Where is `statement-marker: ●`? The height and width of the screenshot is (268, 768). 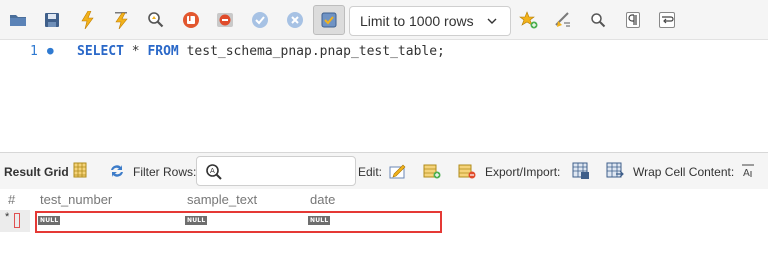 statement-marker: ● is located at coordinates (50, 50).